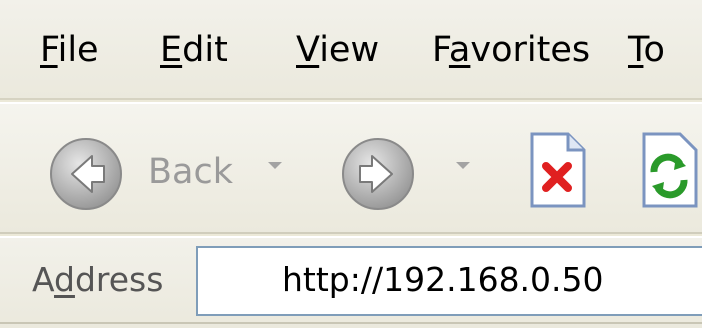 This screenshot has width=702, height=328. What do you see at coordinates (351, 323) in the screenshot?
I see `divider` at bounding box center [351, 323].